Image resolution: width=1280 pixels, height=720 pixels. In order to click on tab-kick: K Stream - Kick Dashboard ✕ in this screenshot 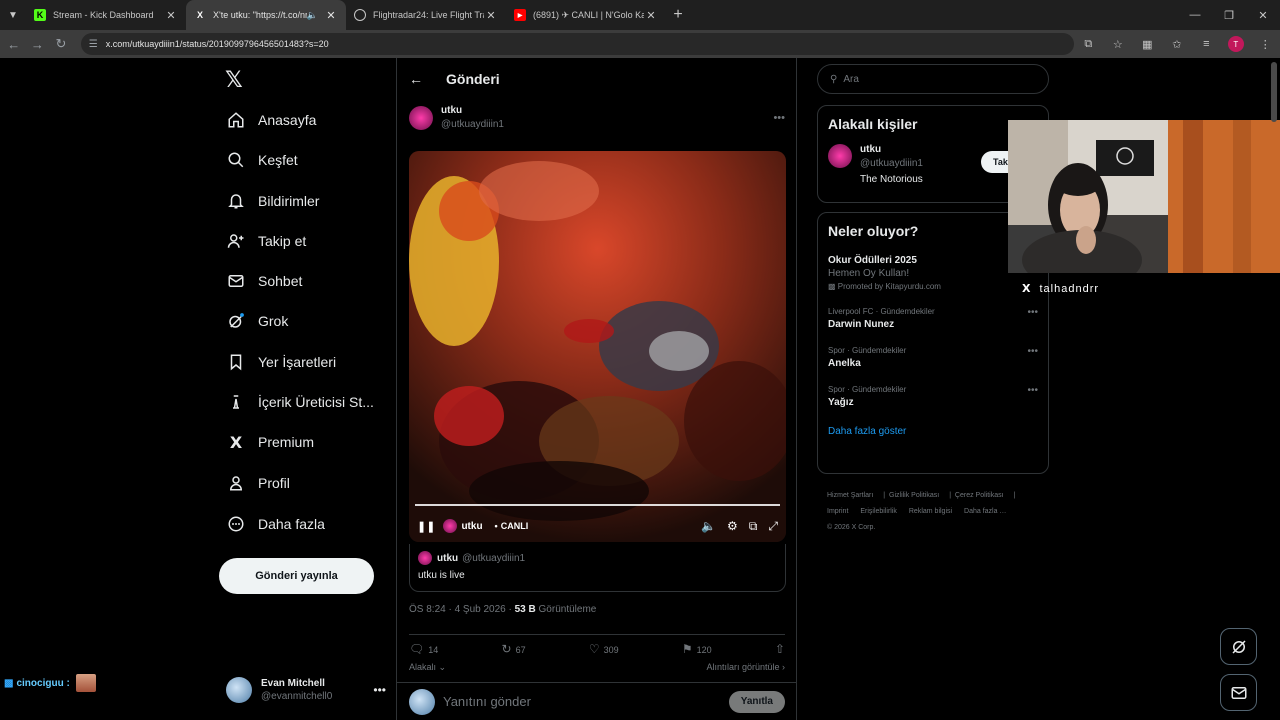, I will do `click(106, 15)`.